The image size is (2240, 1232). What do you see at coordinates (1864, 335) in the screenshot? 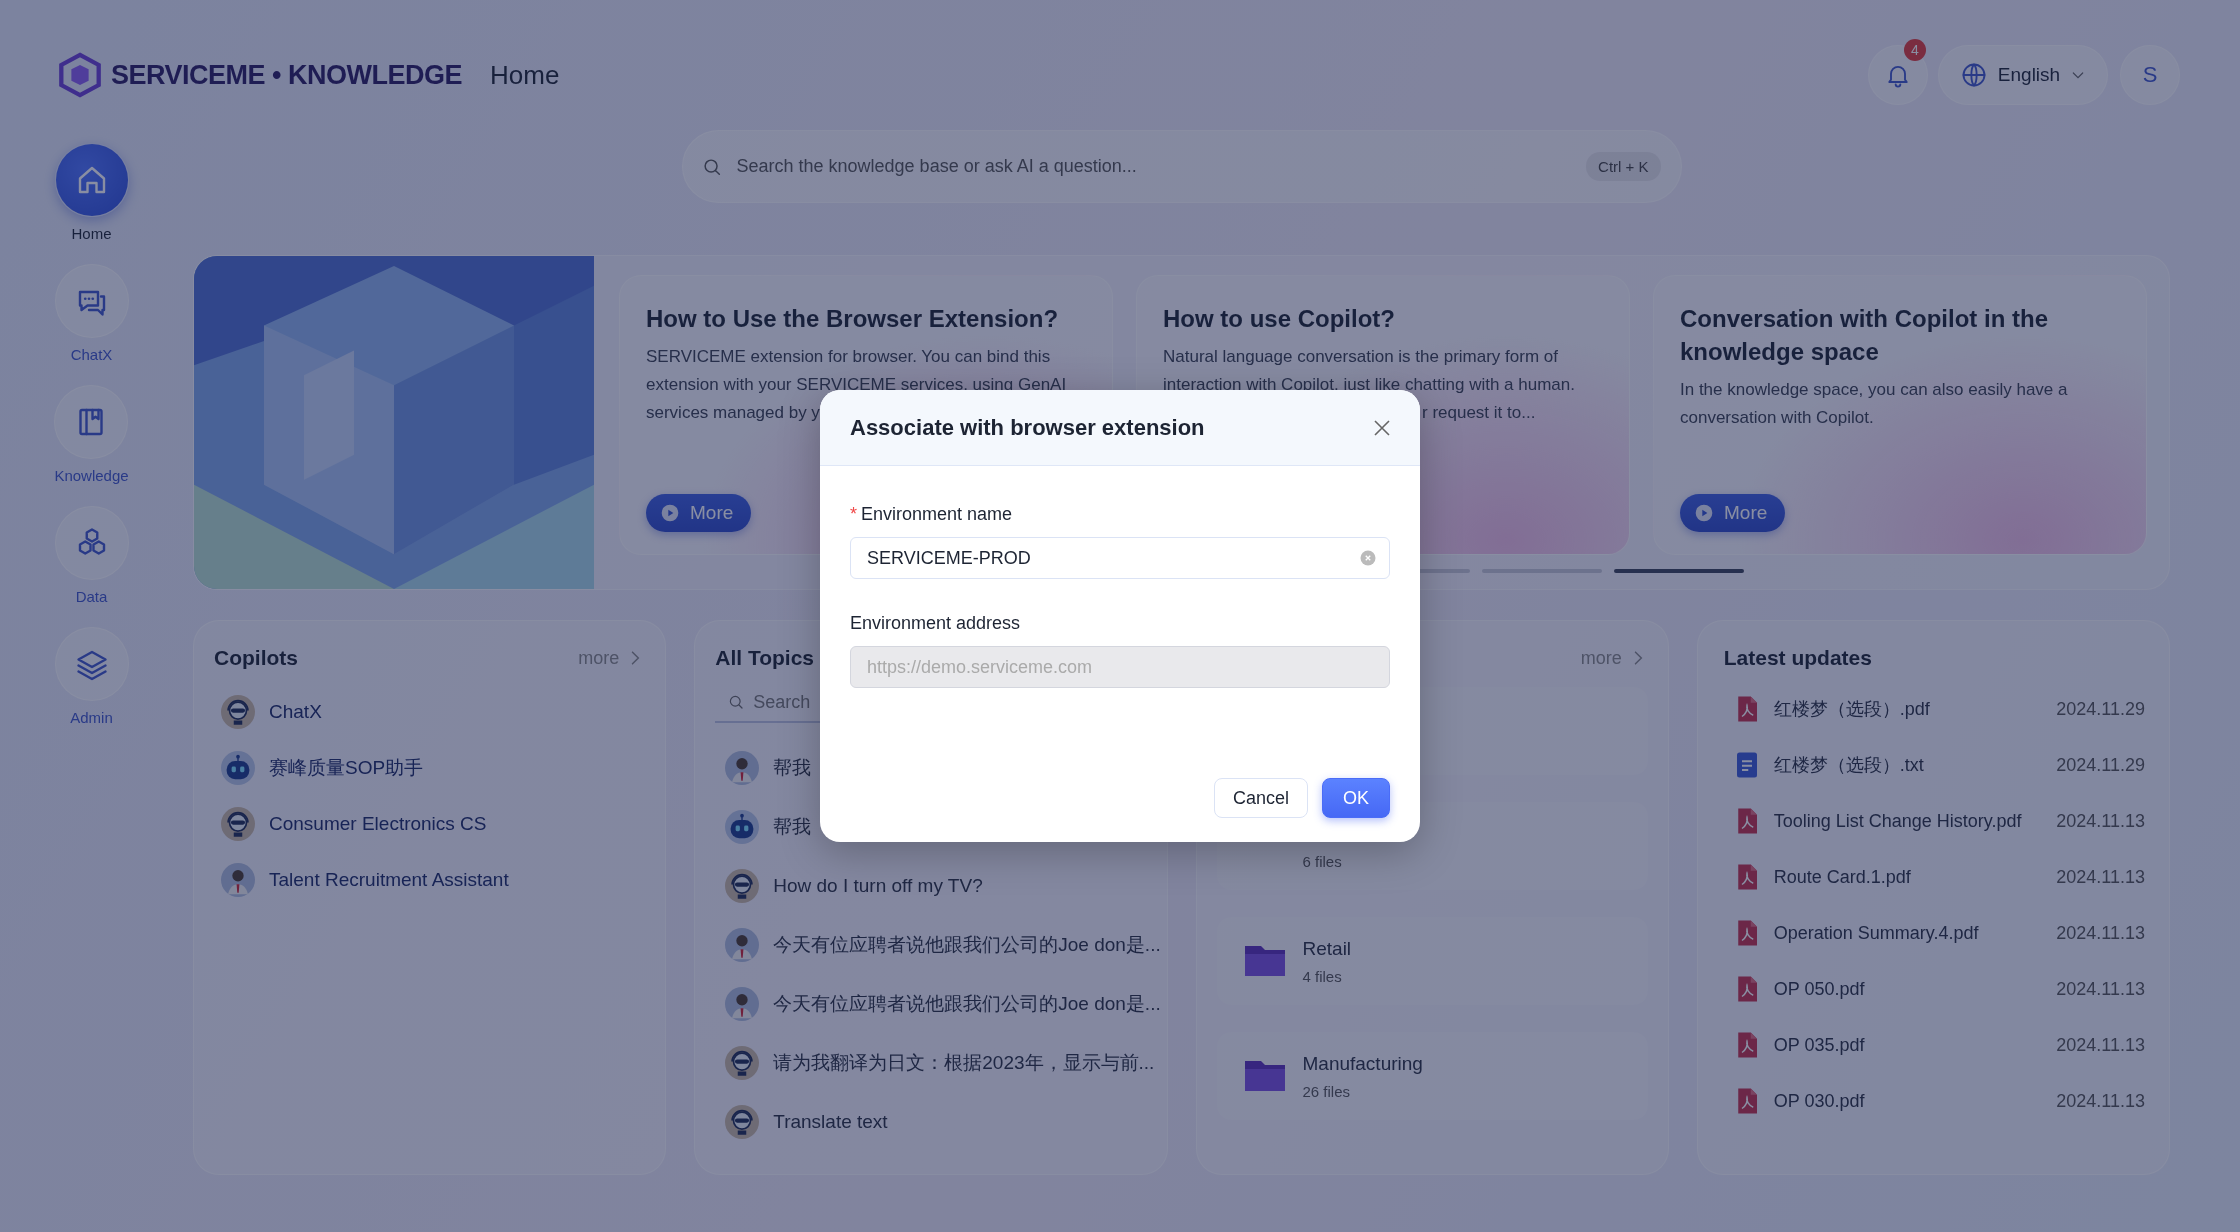
I see `card-title: Conversation with Copilot in the knowledge space` at bounding box center [1864, 335].